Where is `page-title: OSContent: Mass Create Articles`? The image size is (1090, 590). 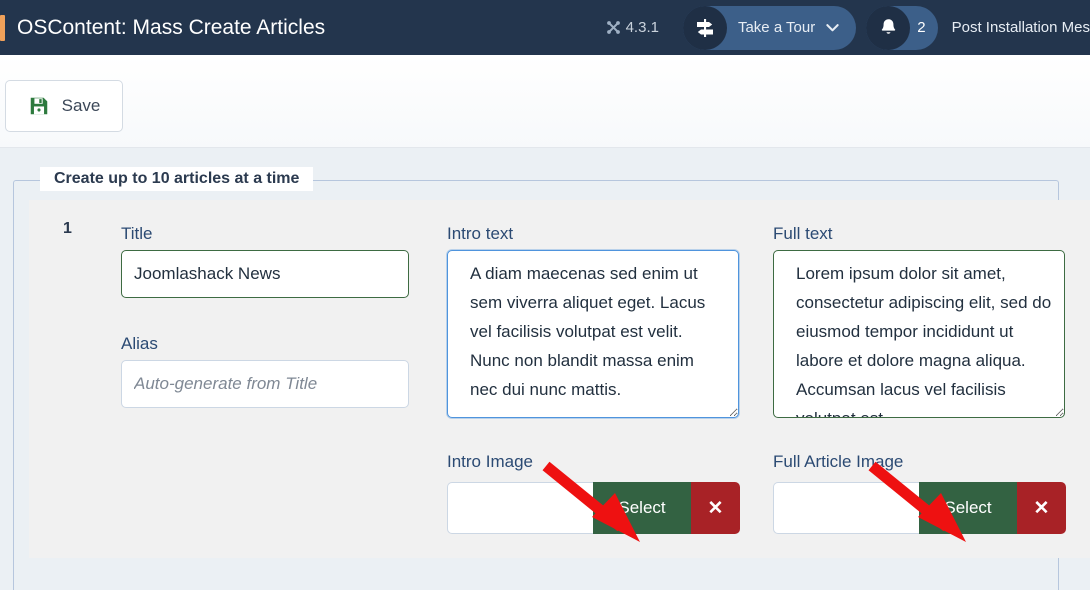 page-title: OSContent: Mass Create Articles is located at coordinates (171, 27).